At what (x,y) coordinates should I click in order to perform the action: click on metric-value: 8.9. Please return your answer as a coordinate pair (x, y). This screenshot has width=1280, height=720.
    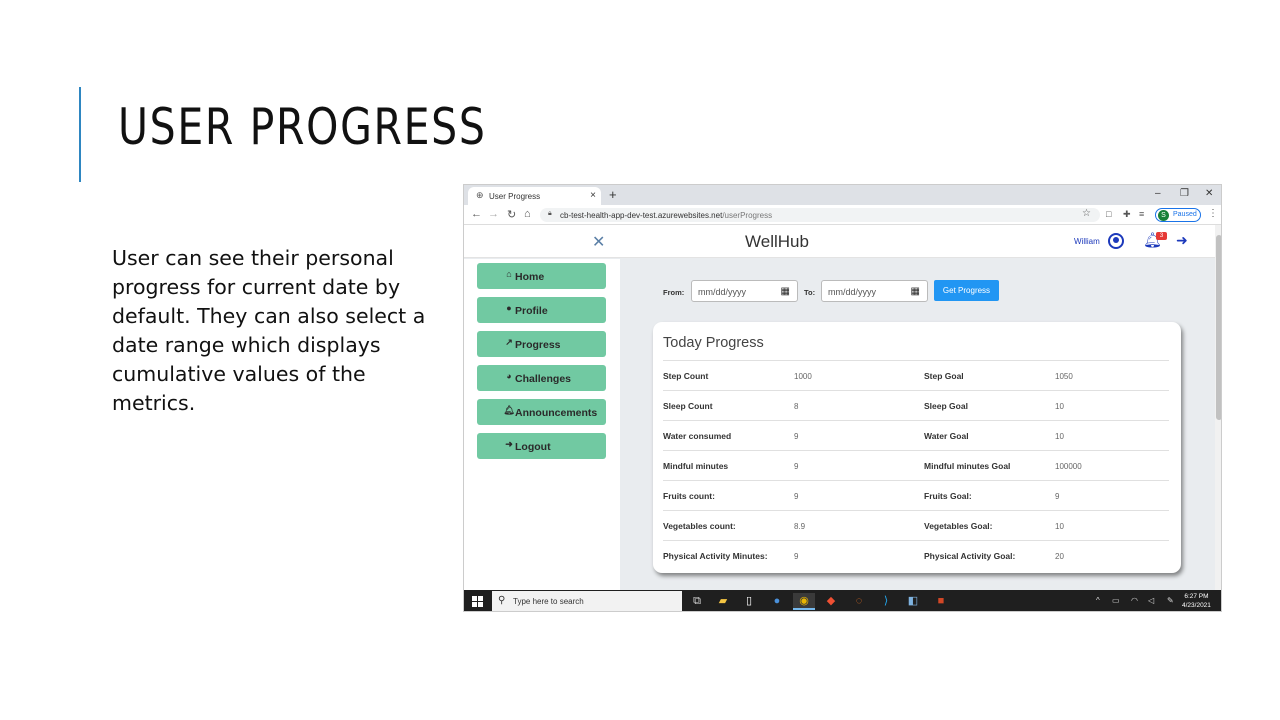
    Looking at the image, I should click on (800, 526).